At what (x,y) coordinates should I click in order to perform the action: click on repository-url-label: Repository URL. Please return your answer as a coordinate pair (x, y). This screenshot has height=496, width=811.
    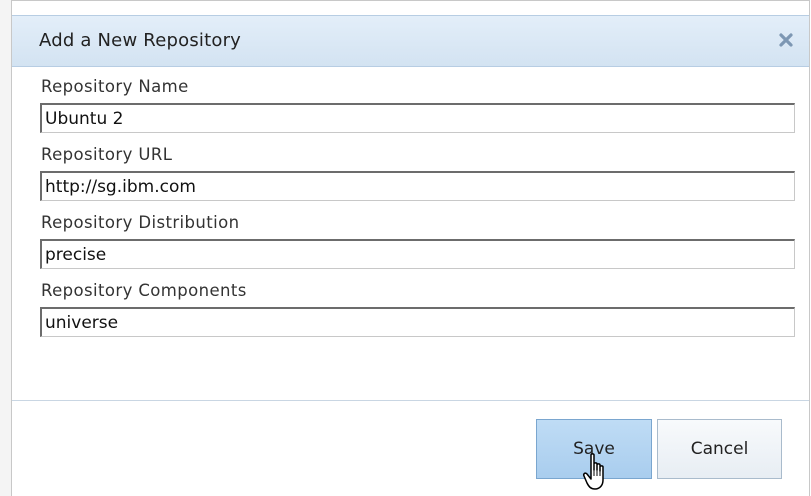
    Looking at the image, I should click on (107, 154).